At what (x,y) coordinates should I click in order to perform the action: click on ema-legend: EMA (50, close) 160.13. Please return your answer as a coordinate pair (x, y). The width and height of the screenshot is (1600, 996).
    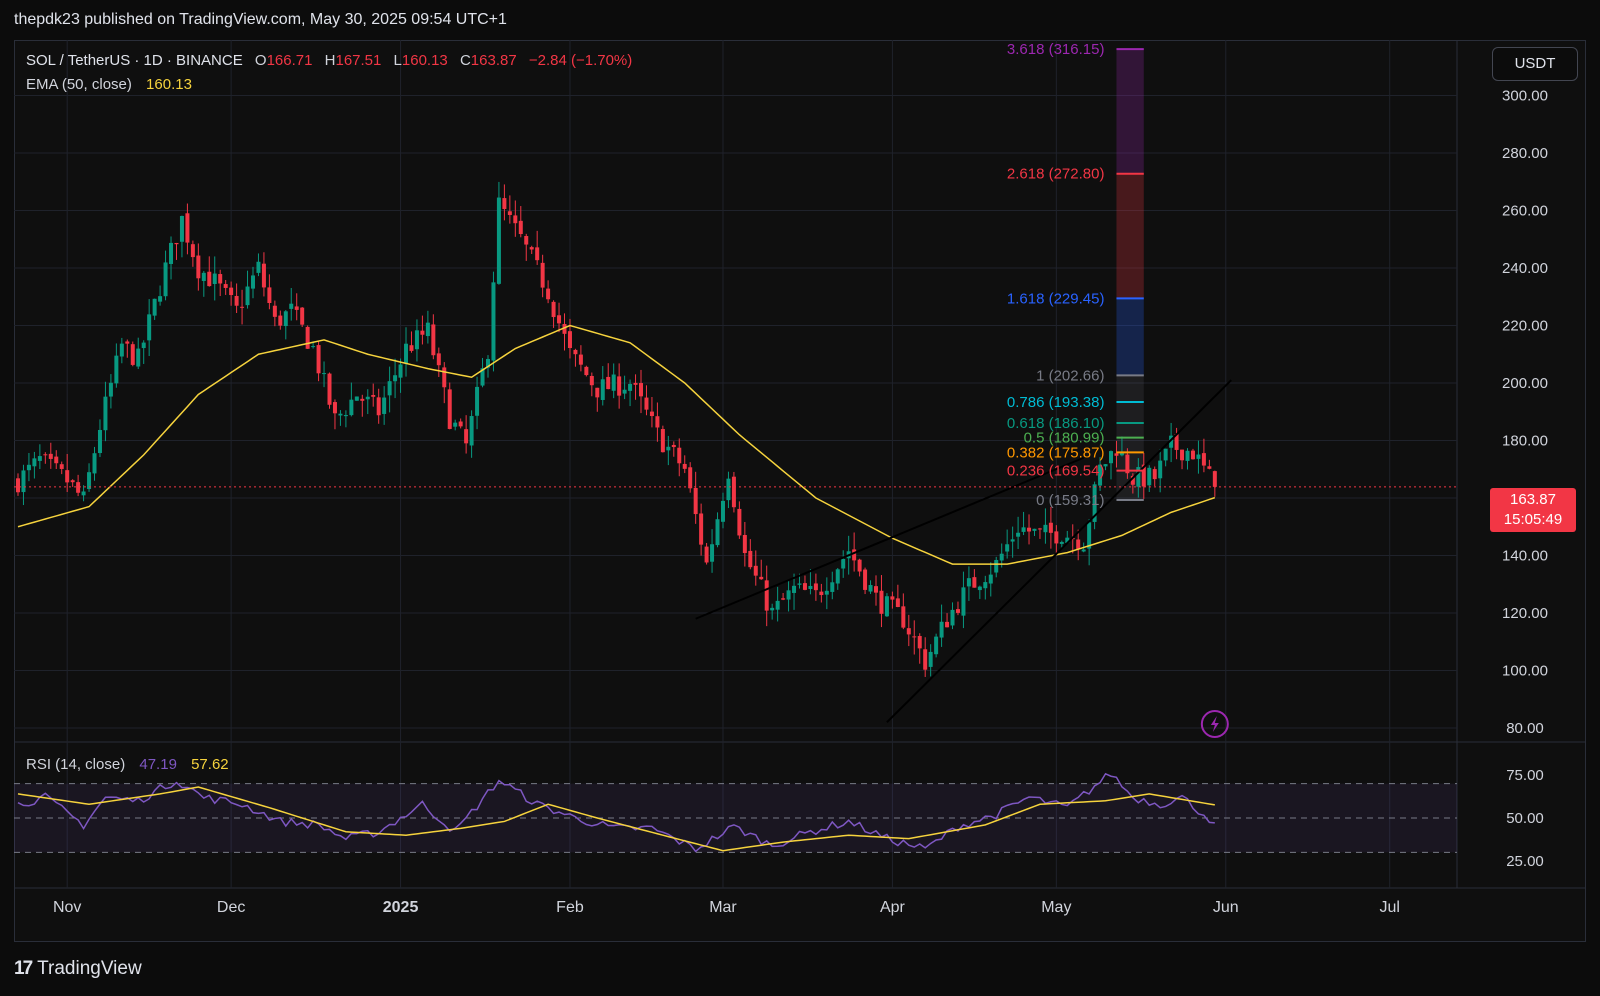
    Looking at the image, I should click on (109, 84).